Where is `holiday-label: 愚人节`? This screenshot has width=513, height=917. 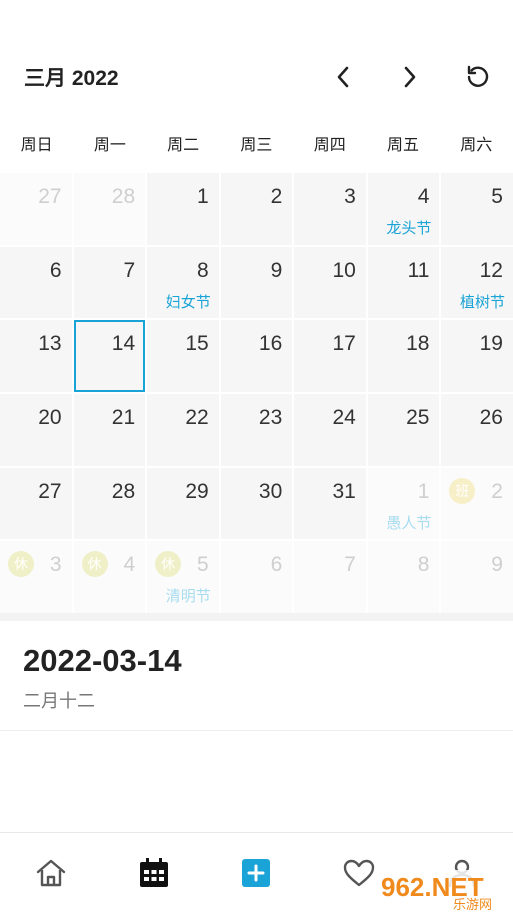
holiday-label: 愚人节 is located at coordinates (409, 523).